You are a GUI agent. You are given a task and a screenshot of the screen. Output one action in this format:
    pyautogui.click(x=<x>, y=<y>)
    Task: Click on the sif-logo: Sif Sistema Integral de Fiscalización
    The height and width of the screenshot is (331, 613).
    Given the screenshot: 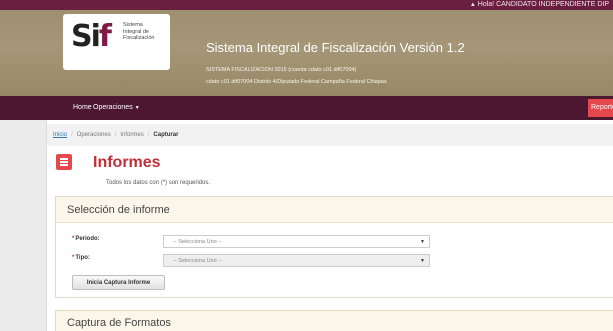 What is the action you would take?
    pyautogui.click(x=116, y=42)
    